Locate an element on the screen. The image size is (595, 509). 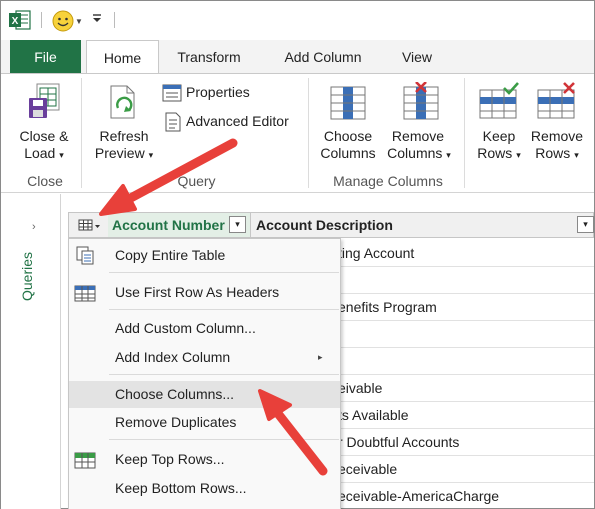
table-menu-button is located at coordinates (90, 225).